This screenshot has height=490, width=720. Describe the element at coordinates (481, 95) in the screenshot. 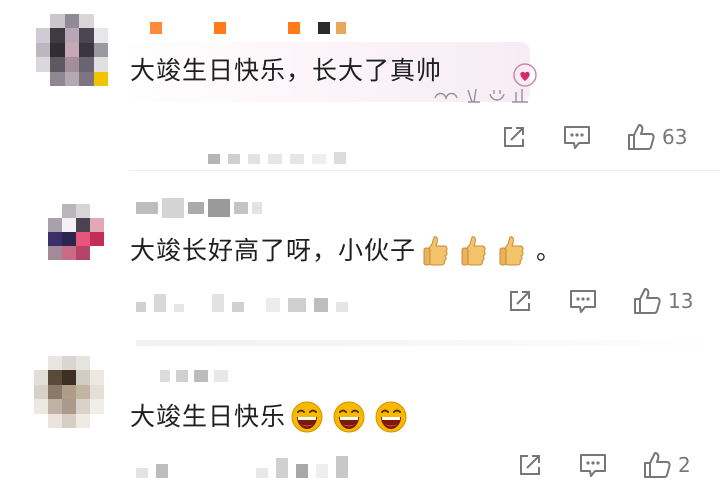

I see `hand-gesture-stickers-icon` at that location.